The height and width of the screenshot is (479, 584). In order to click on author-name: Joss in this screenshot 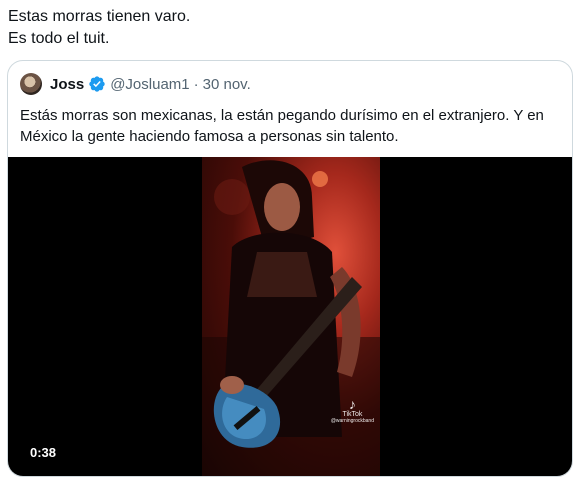, I will do `click(67, 84)`.